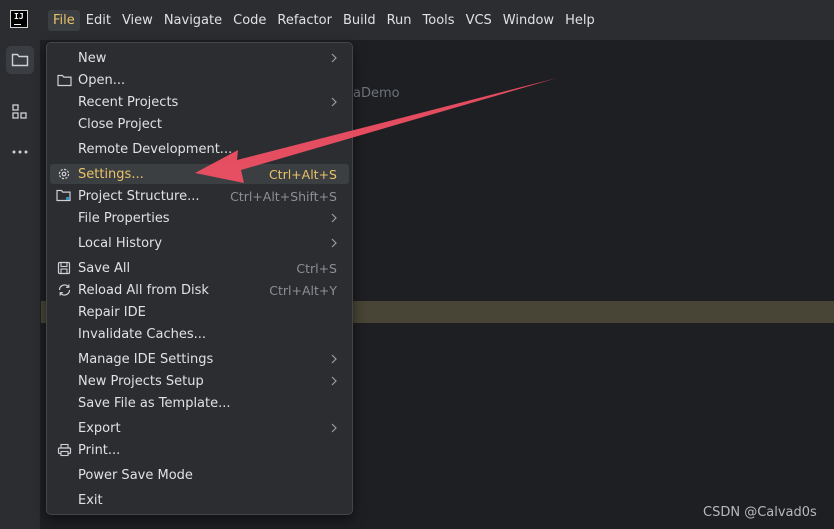 This screenshot has width=834, height=529. I want to click on menu-item-close-project: Close Project, so click(199, 124).